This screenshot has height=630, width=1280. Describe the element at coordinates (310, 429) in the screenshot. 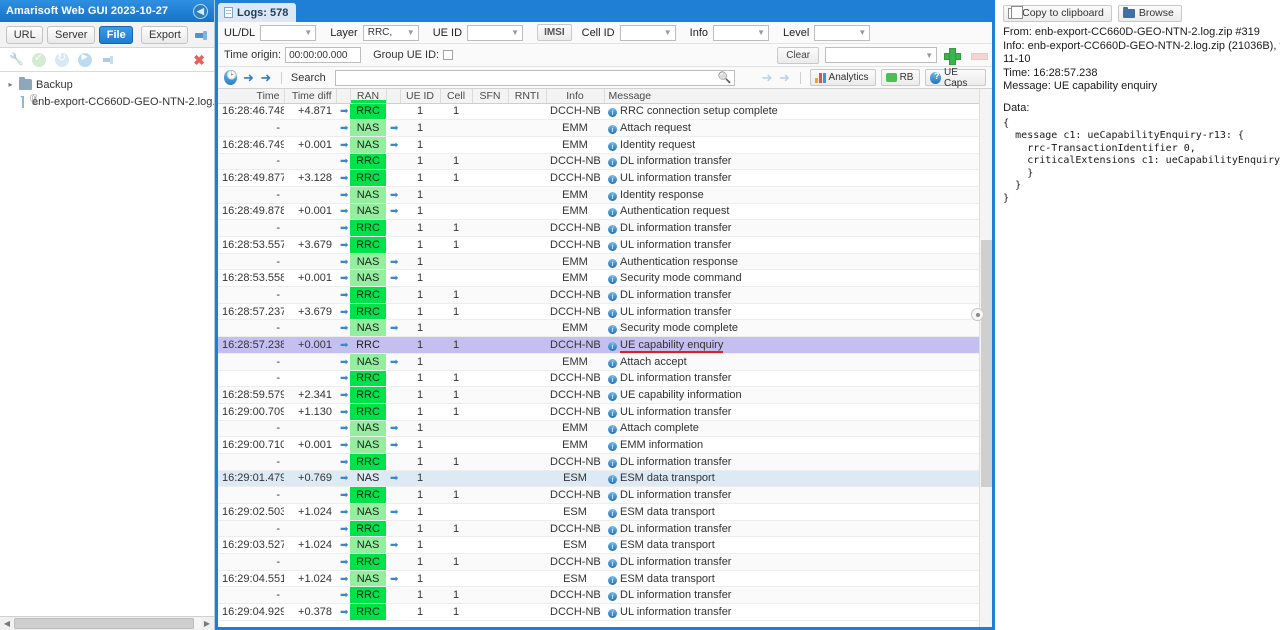

I see `cell-time-diff` at that location.